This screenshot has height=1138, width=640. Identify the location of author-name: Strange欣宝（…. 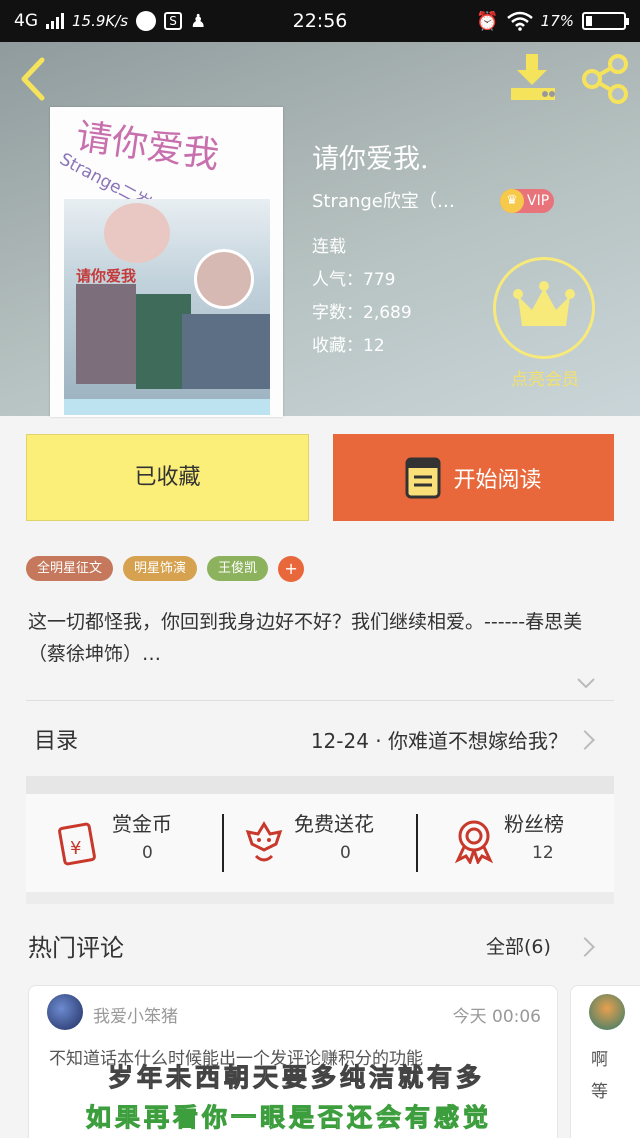
(383, 200).